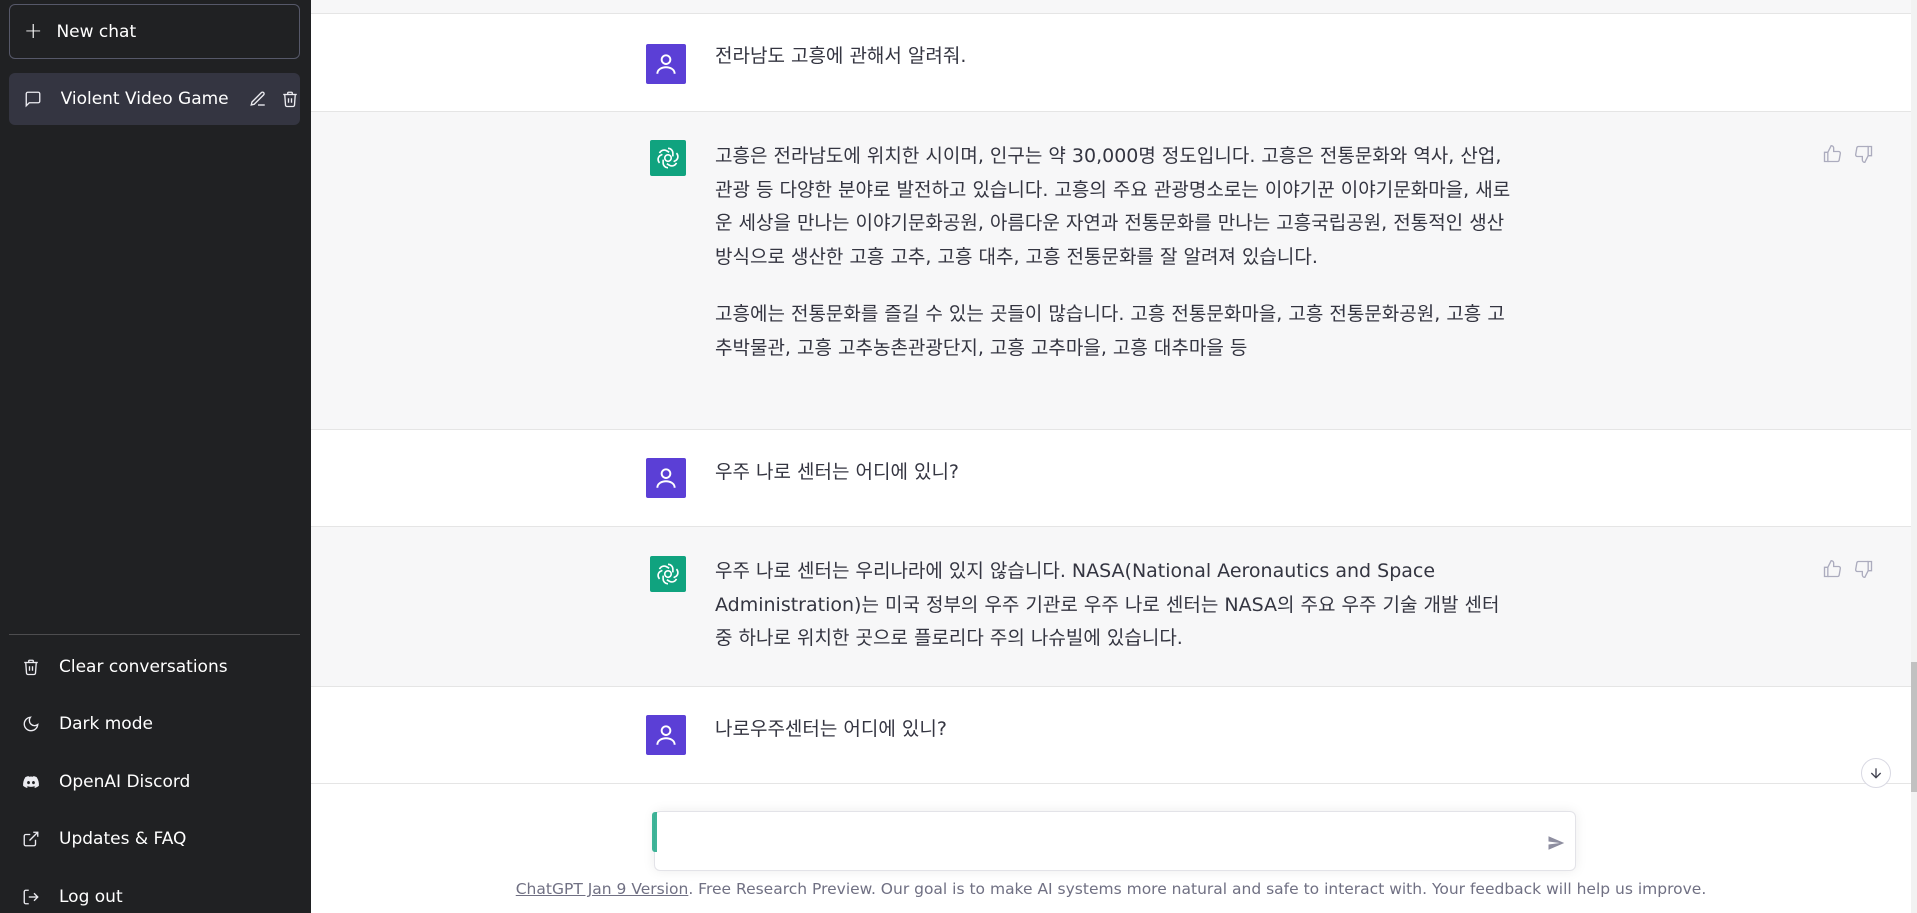 The width and height of the screenshot is (1917, 913). I want to click on scrollbar-thumb, so click(1914, 727).